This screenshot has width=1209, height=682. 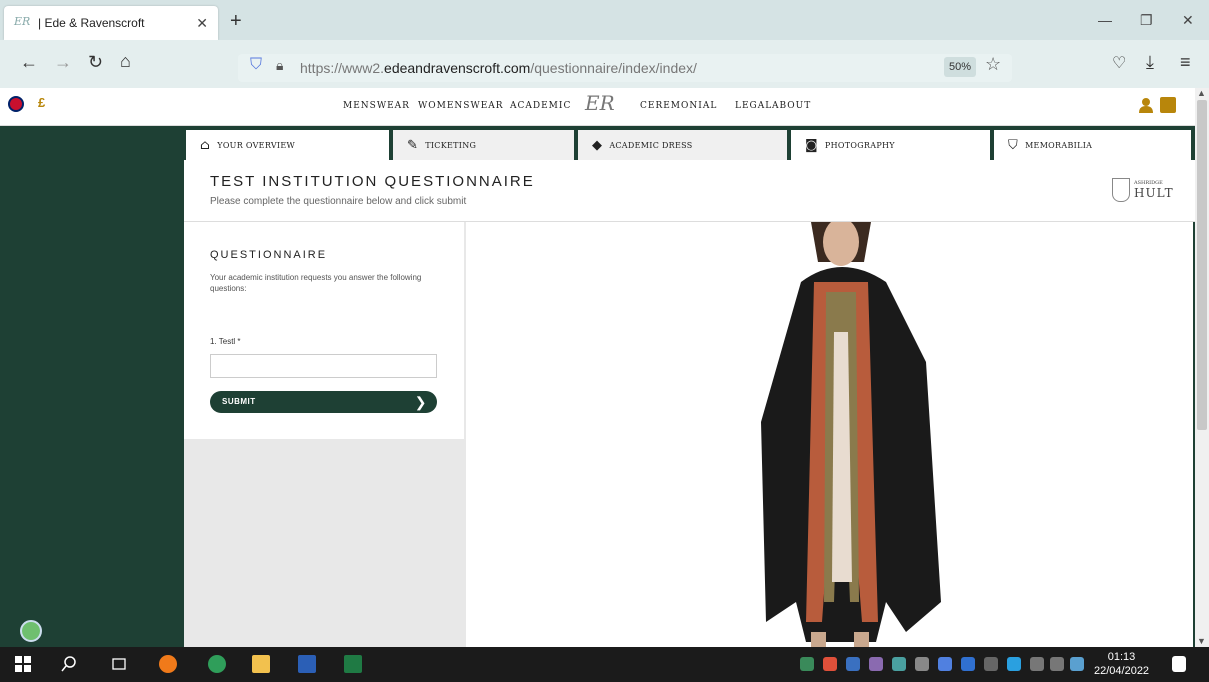 What do you see at coordinates (1168, 105) in the screenshot?
I see `shopping-bag-icon` at bounding box center [1168, 105].